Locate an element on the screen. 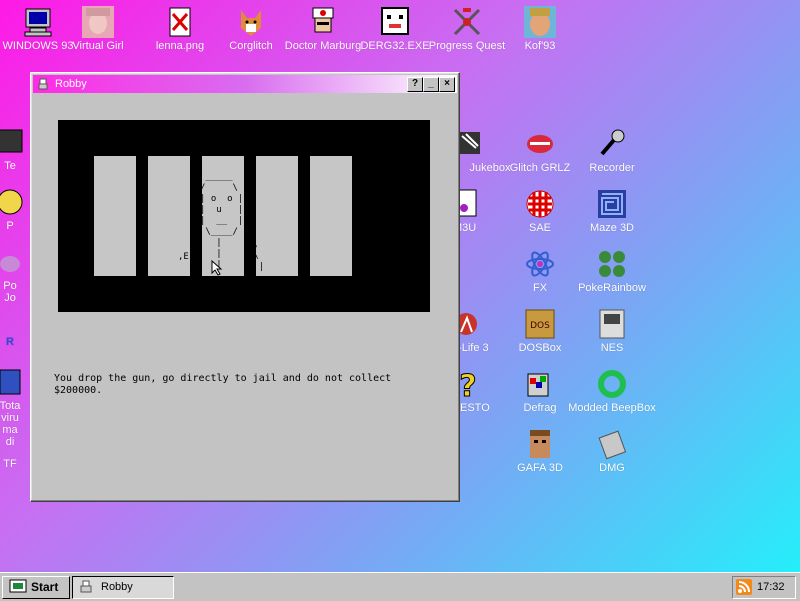 The width and height of the screenshot is (800, 601). virus-icon is located at coordinates (13, 382).